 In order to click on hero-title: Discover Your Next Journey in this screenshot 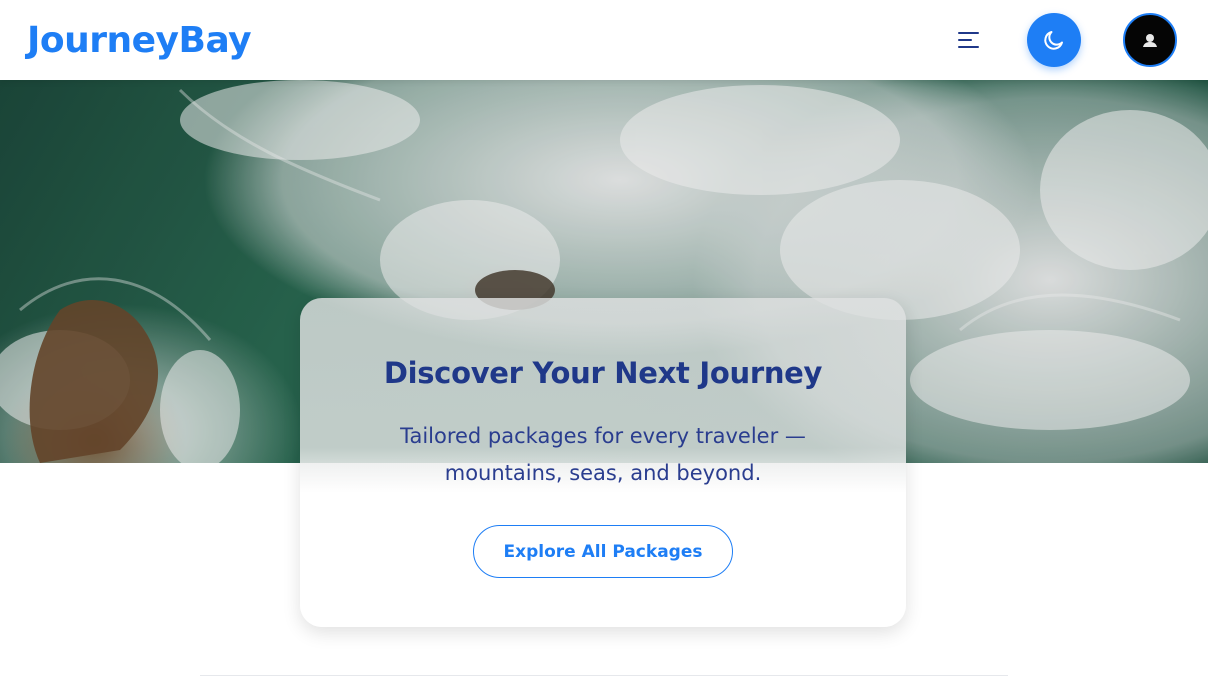, I will do `click(603, 373)`.